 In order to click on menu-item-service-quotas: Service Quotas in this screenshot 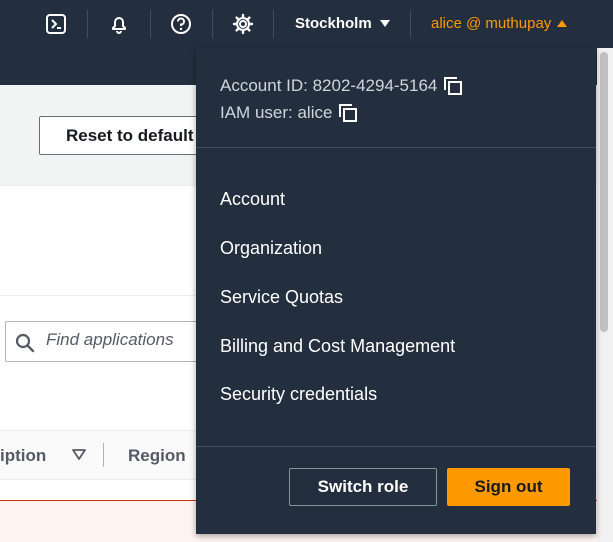, I will do `click(281, 297)`.